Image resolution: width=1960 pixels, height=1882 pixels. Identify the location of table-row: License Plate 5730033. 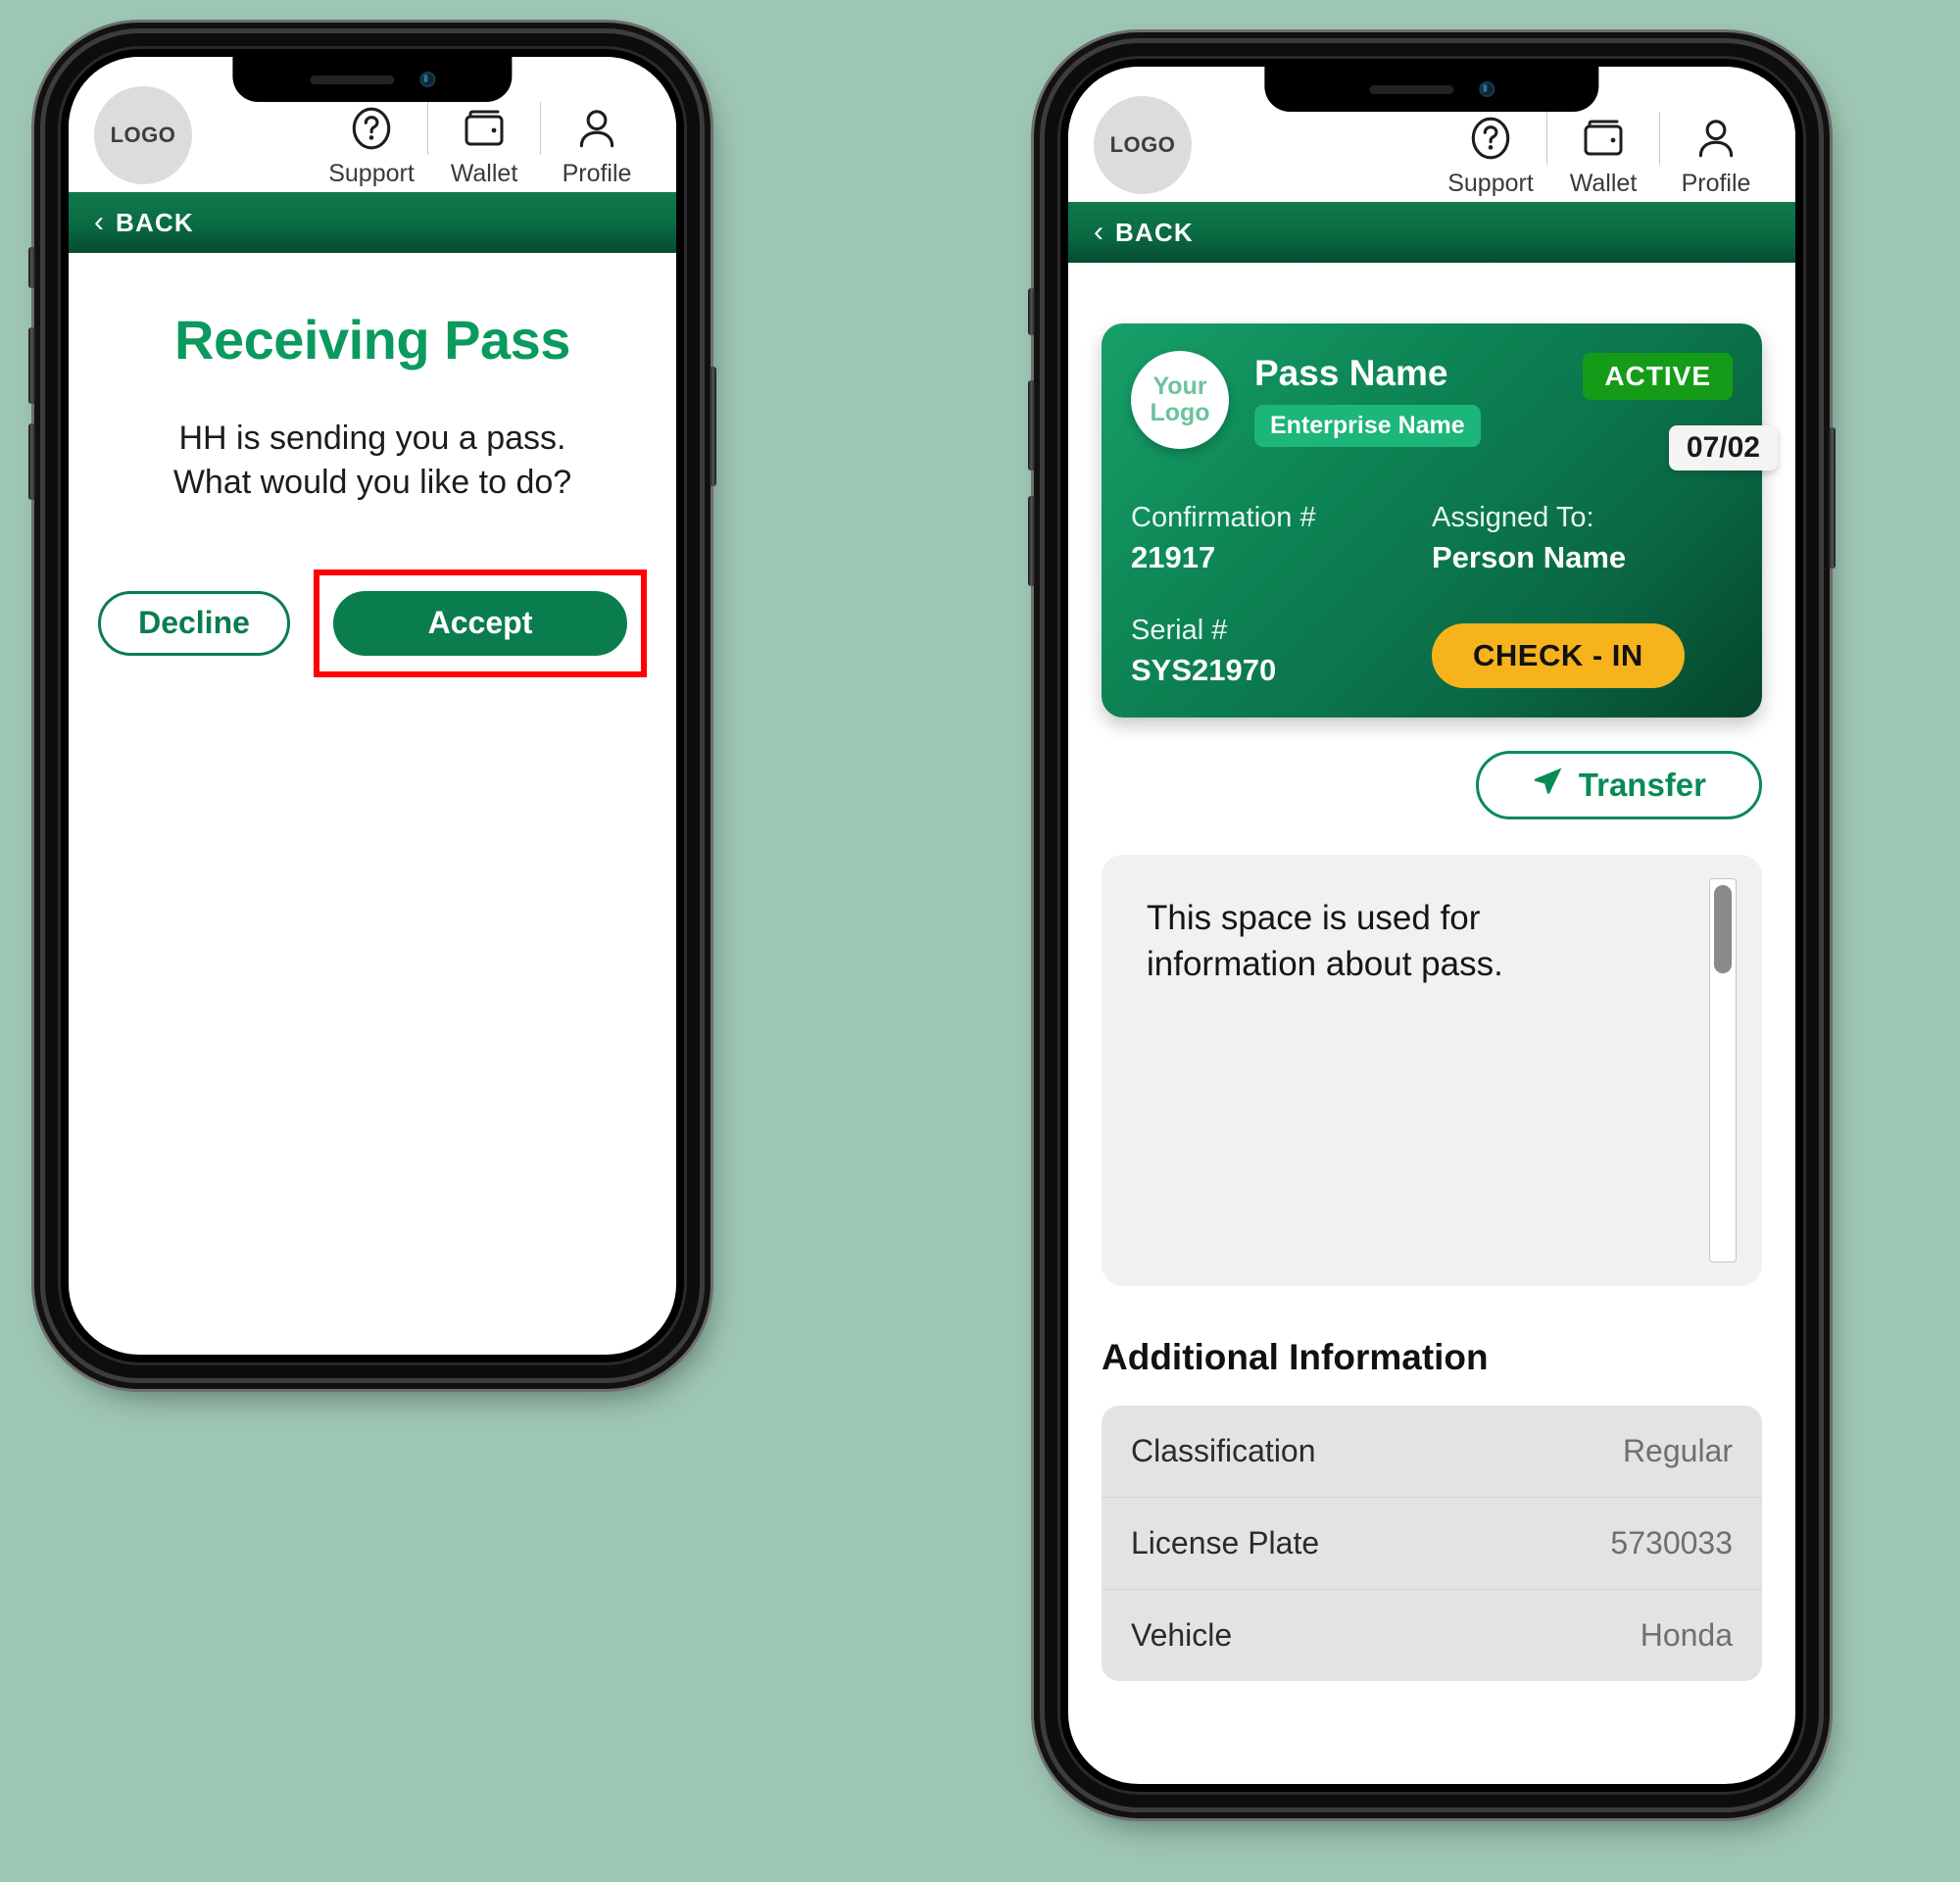
(1432, 1544).